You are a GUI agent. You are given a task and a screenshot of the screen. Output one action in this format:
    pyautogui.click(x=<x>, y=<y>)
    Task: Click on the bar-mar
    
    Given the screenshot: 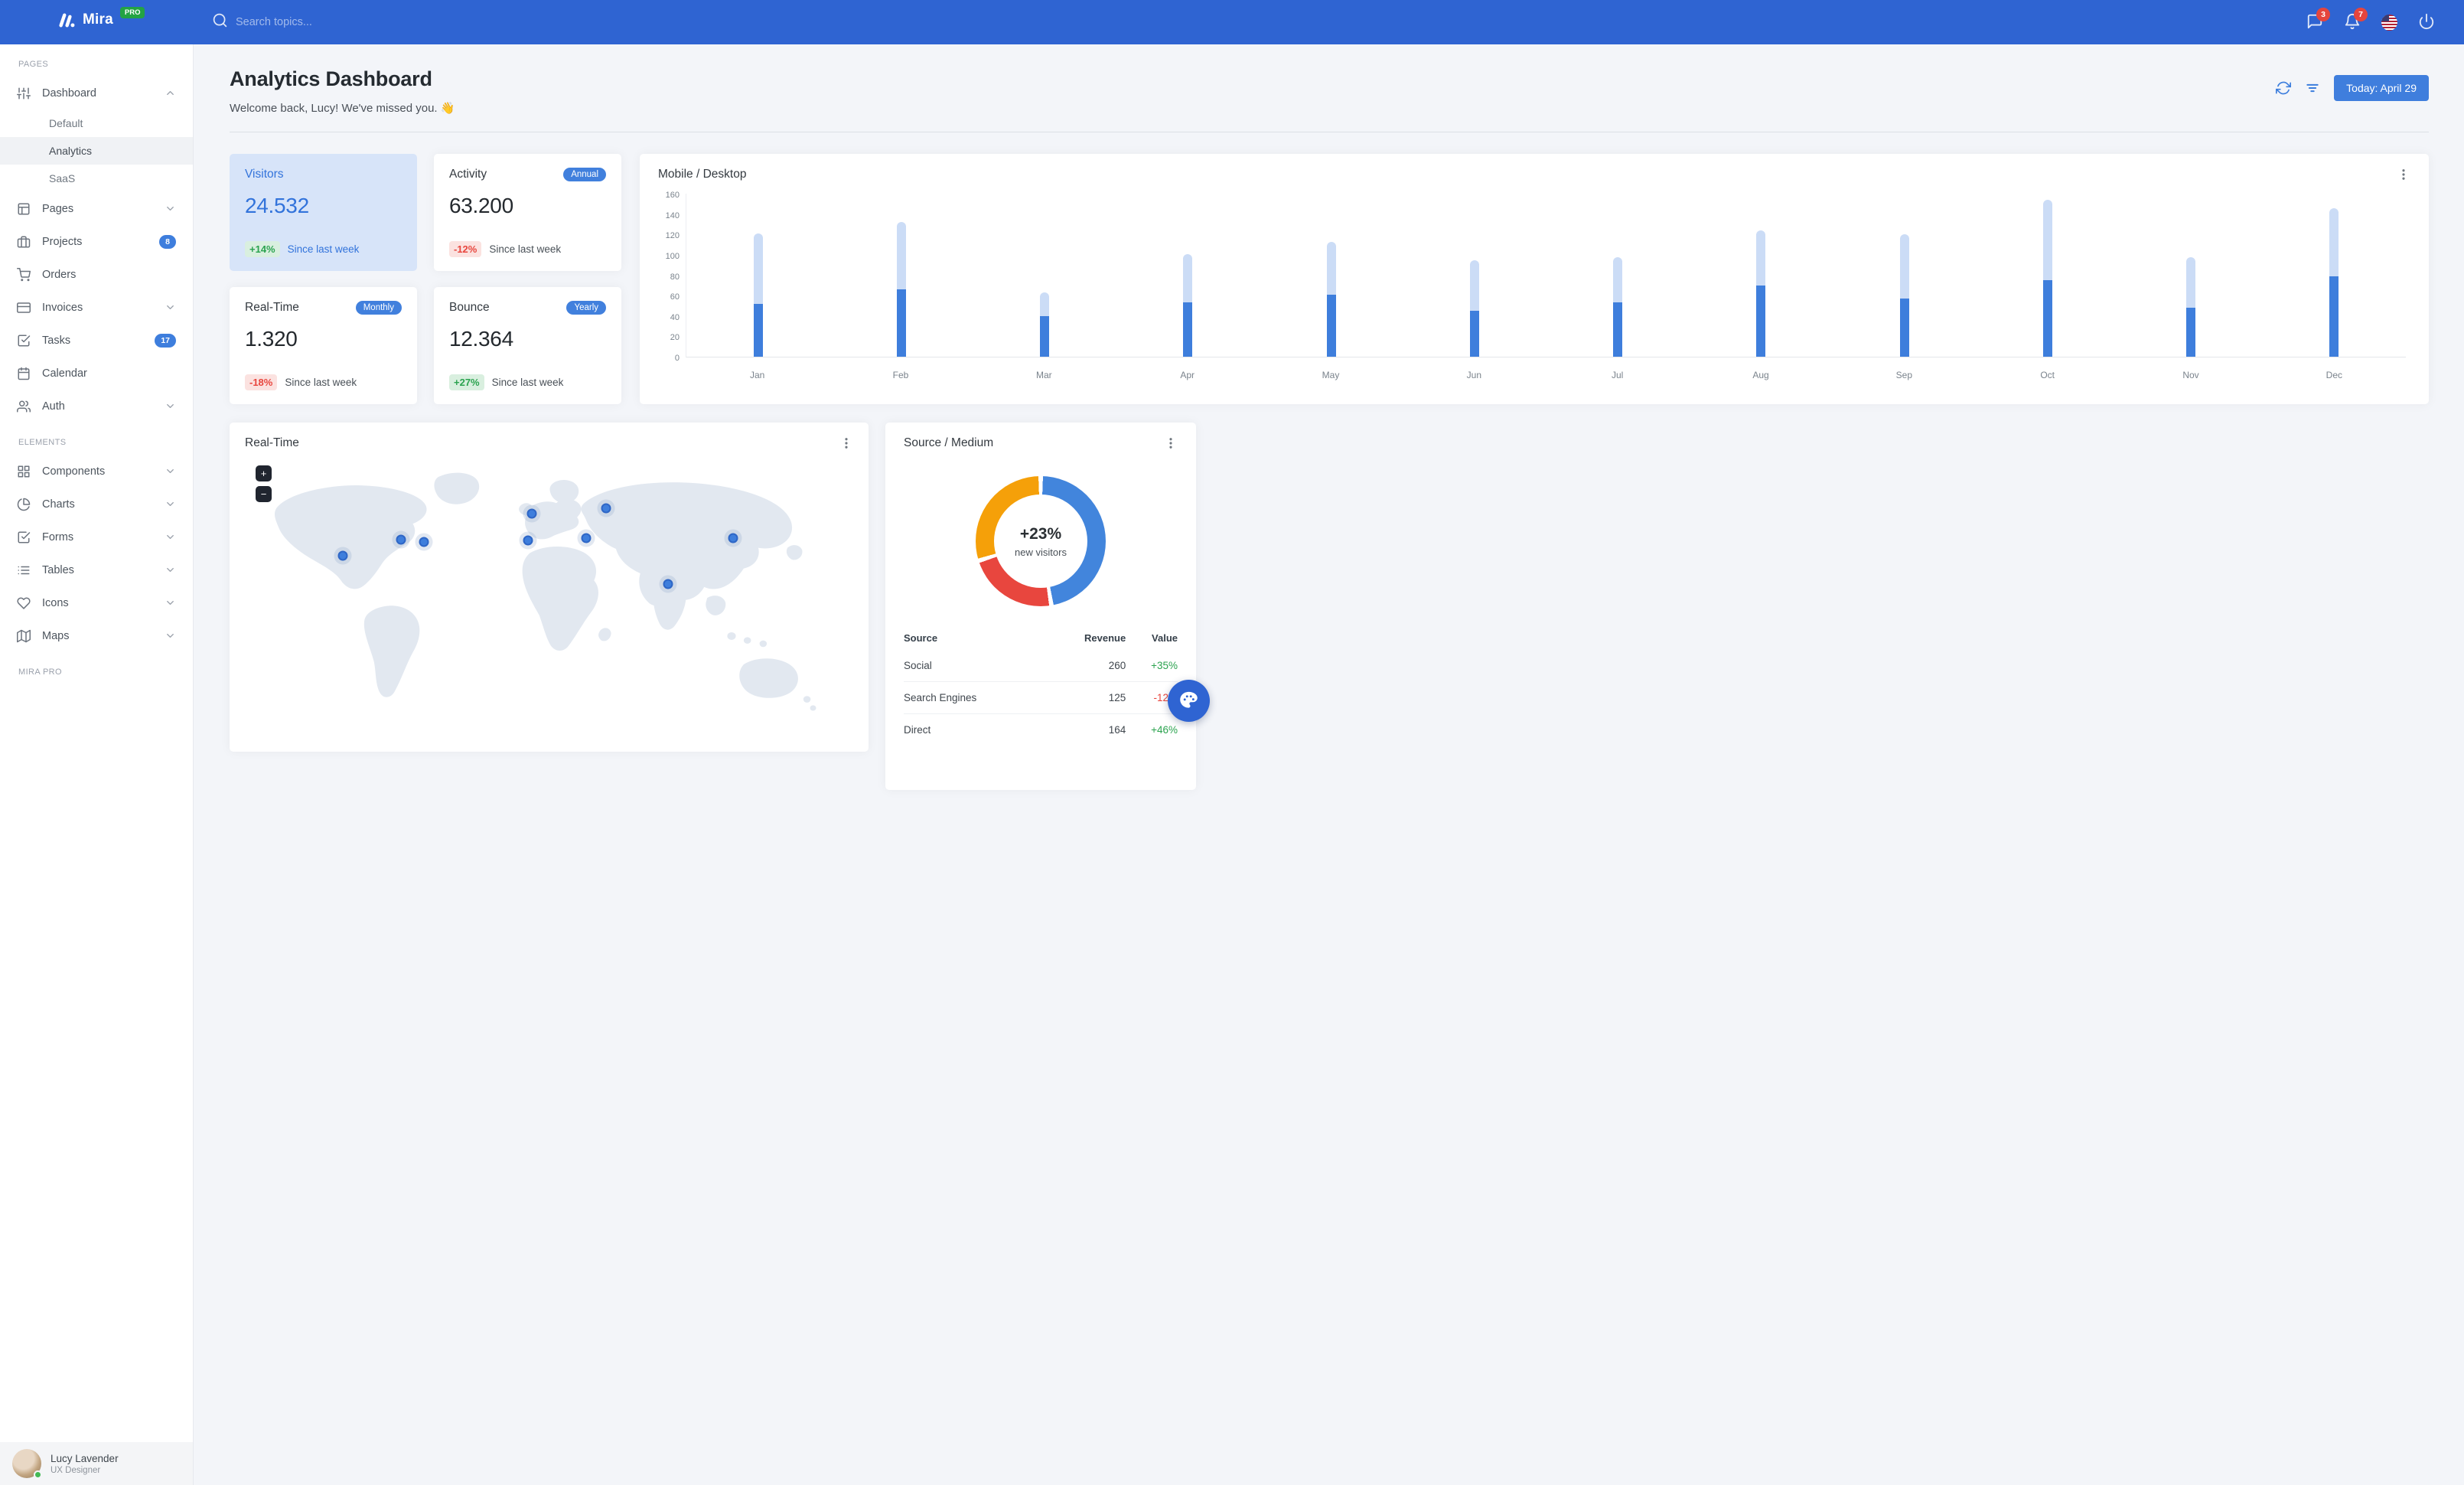 What is the action you would take?
    pyautogui.click(x=1045, y=324)
    